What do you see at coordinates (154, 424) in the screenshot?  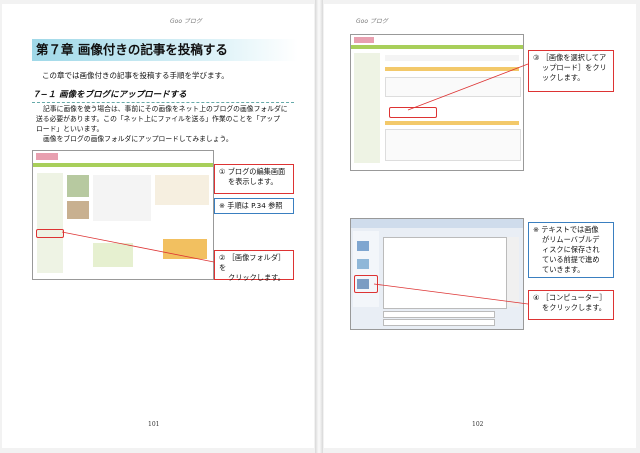 I see `page-number: 101` at bounding box center [154, 424].